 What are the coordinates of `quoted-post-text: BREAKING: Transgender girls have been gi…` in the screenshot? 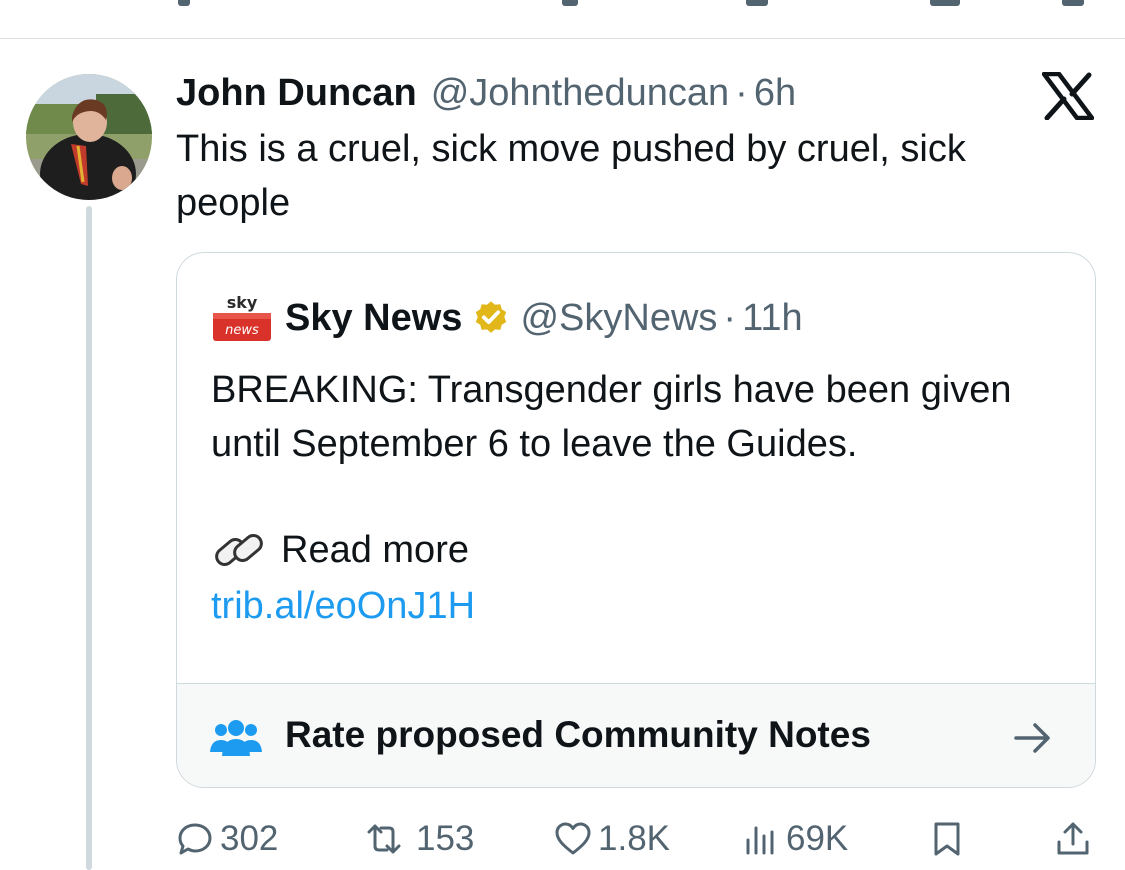 It's located at (611, 417).